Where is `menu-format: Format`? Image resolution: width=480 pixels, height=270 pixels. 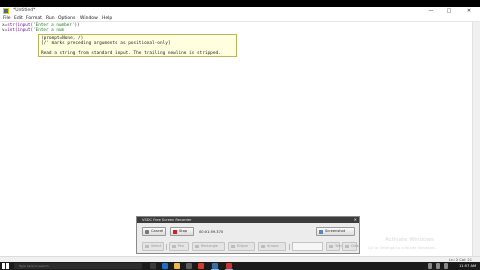 menu-format: Format is located at coordinates (34, 18).